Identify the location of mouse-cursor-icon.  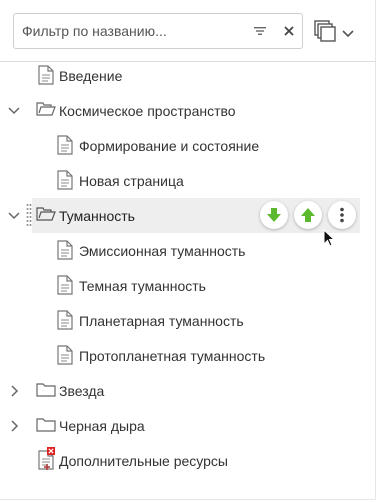
(330, 237).